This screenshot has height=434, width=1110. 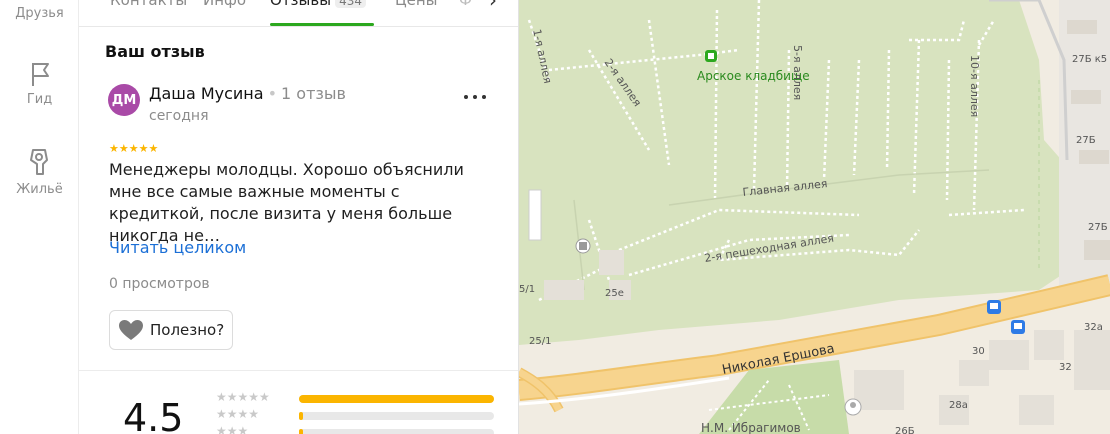 What do you see at coordinates (124, 100) in the screenshot?
I see `avatar: ДМ` at bounding box center [124, 100].